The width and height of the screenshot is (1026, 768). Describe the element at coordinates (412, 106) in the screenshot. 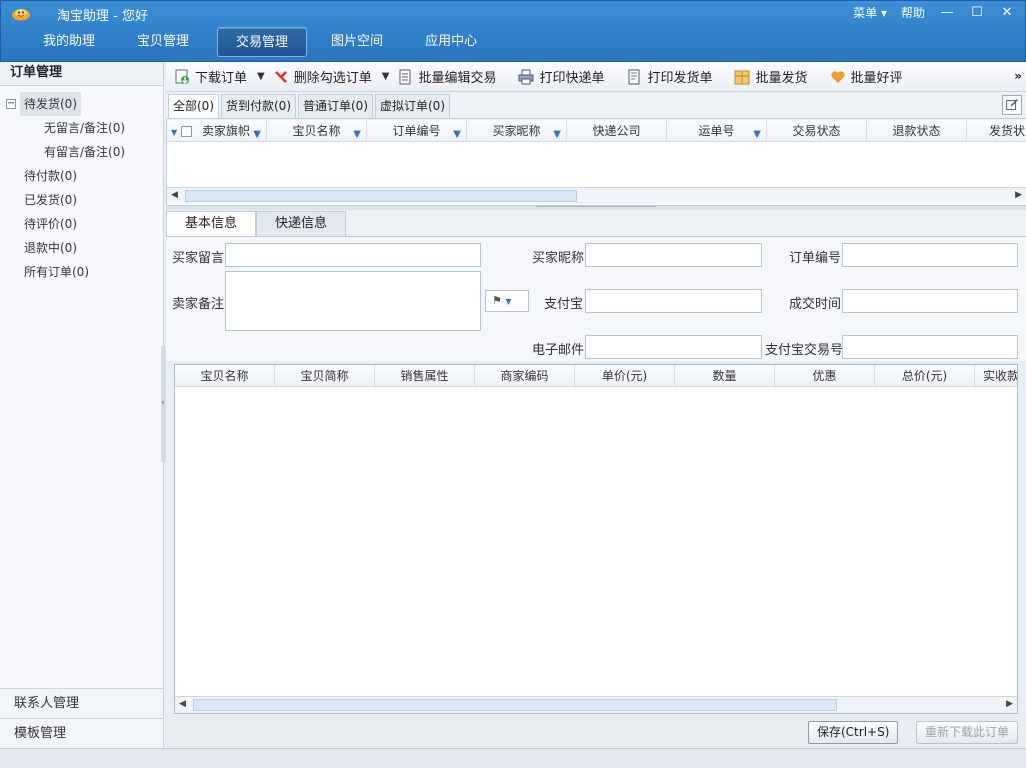

I see `tab-virtual: 虚拟订单(0)` at that location.